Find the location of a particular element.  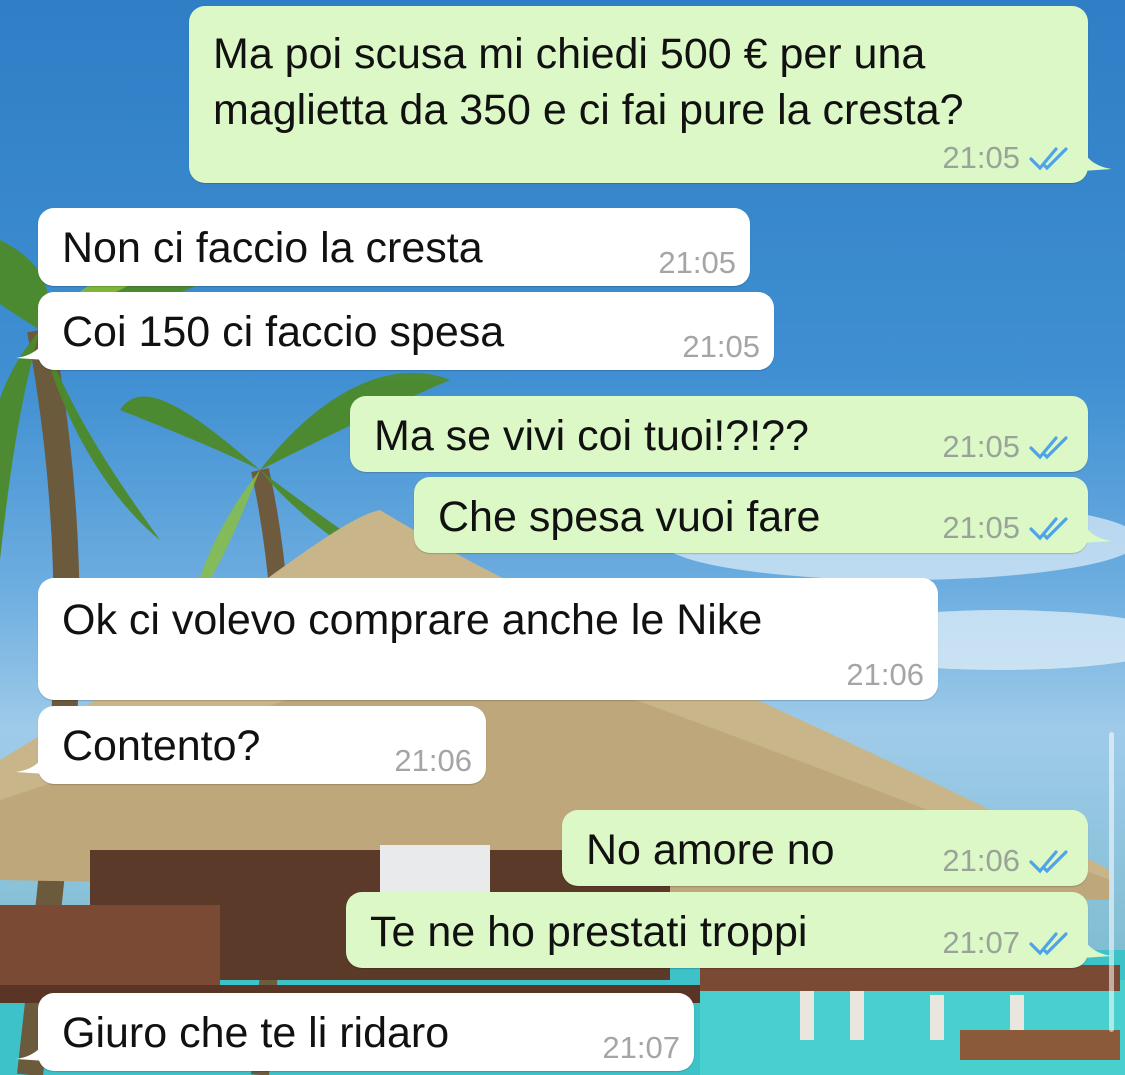

message-text: Coi 150 ci faccio spesa is located at coordinates (283, 332).